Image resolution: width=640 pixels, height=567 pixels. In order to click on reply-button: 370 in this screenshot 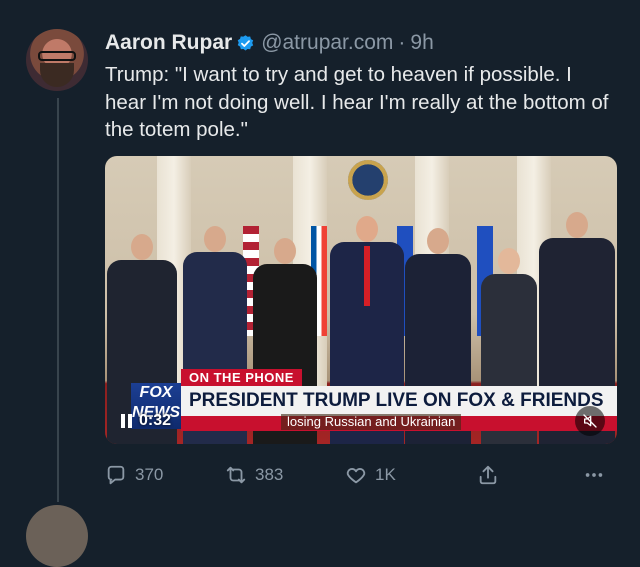, I will do `click(134, 475)`.